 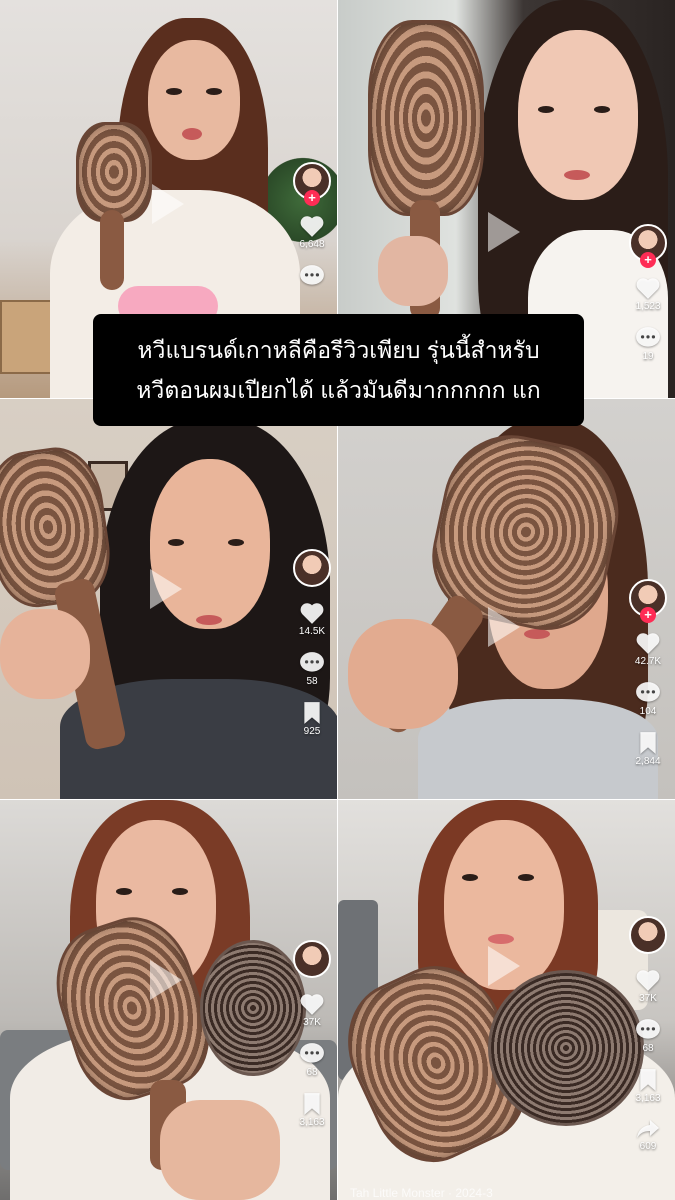 I want to click on action-rail: 14.5K 58 925, so click(x=312, y=643).